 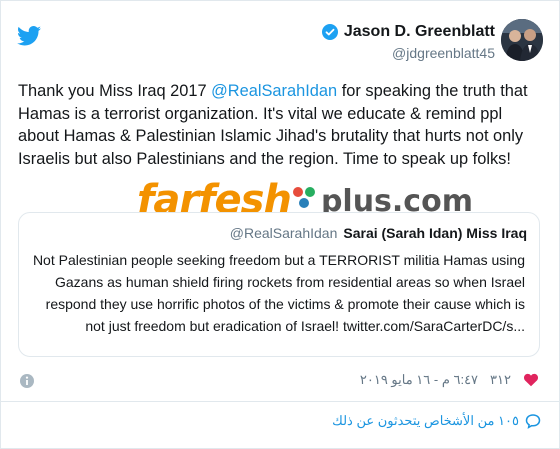 I want to click on twitter-bird-icon, so click(x=29, y=36).